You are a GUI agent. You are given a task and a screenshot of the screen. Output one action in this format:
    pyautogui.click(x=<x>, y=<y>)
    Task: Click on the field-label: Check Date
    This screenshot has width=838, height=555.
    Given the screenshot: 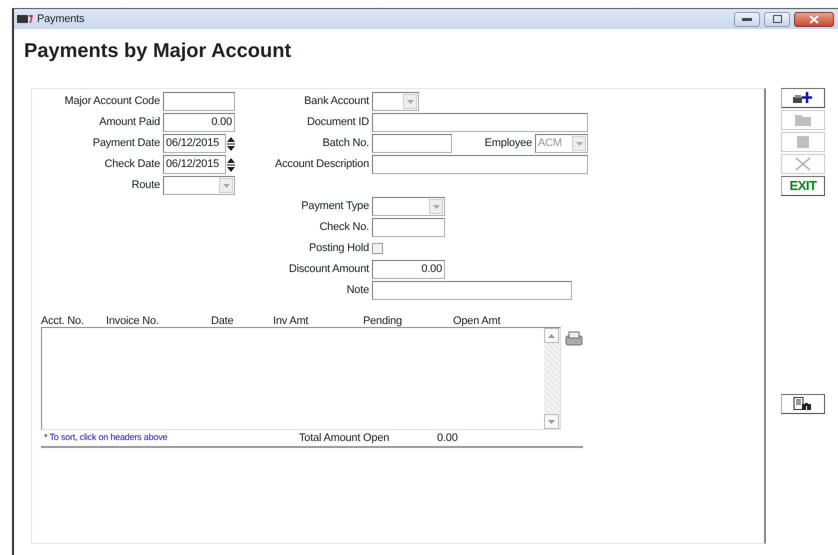 What is the action you would take?
    pyautogui.click(x=132, y=164)
    